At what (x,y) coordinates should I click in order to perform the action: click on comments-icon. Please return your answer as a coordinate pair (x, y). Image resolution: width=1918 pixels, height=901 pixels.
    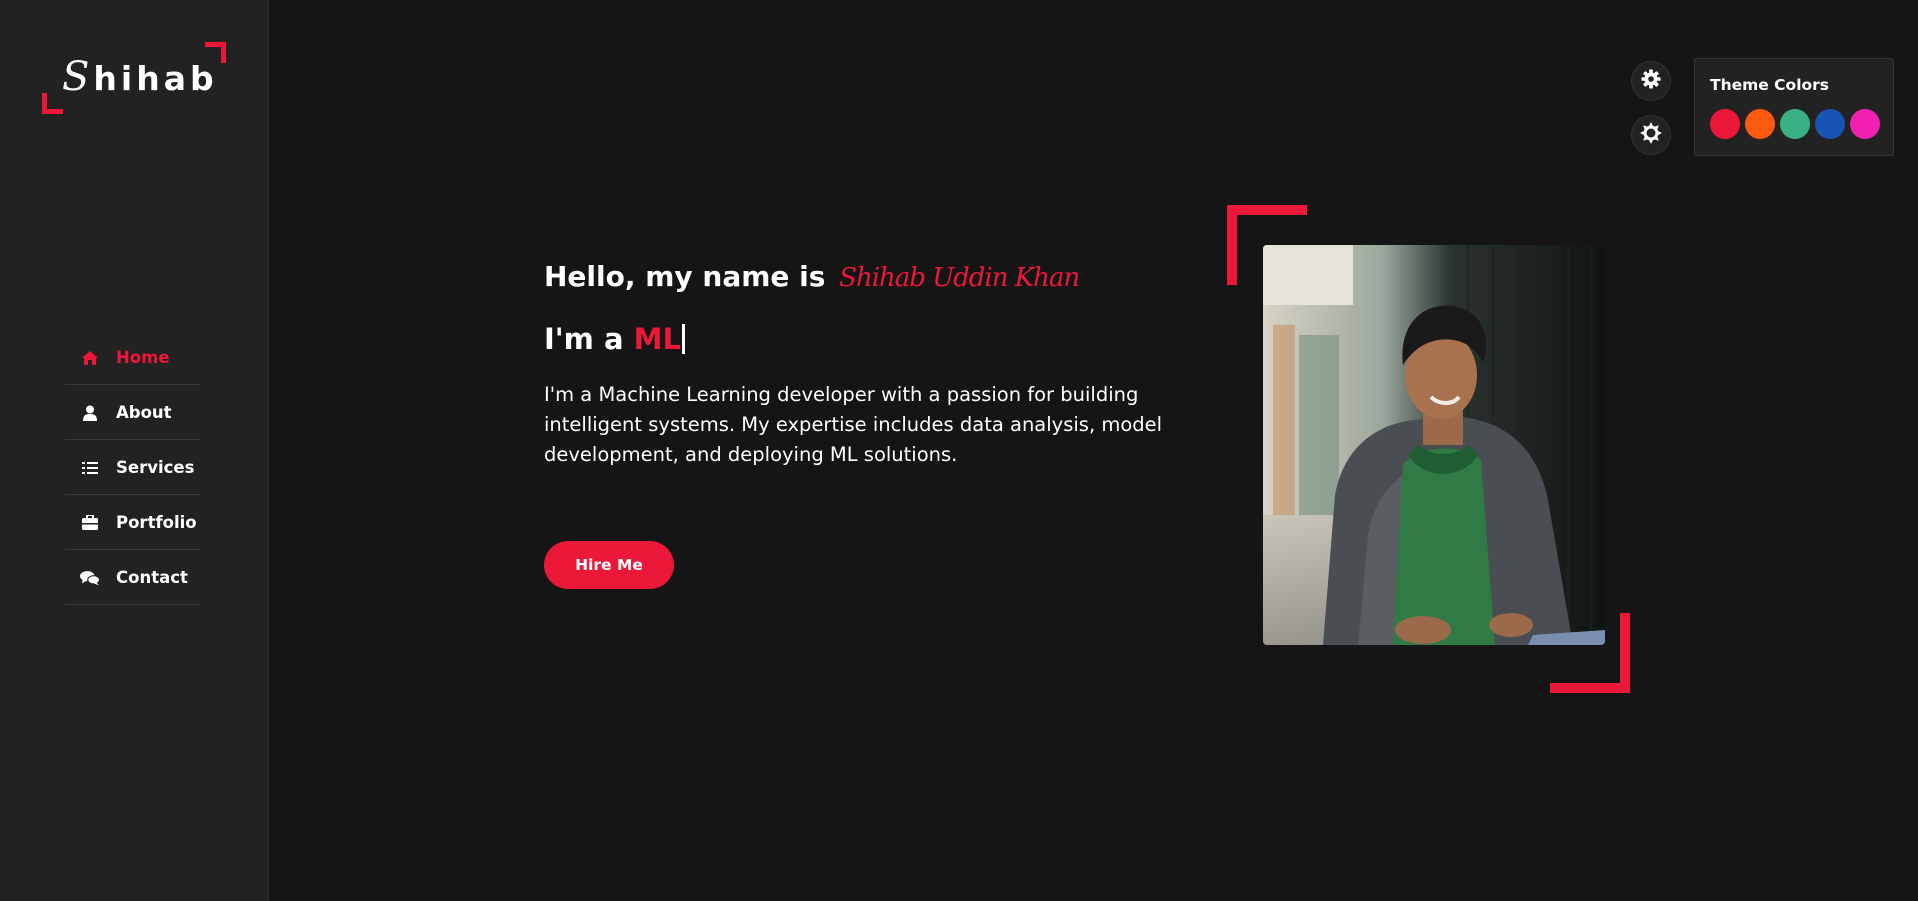
    Looking at the image, I should click on (90, 578).